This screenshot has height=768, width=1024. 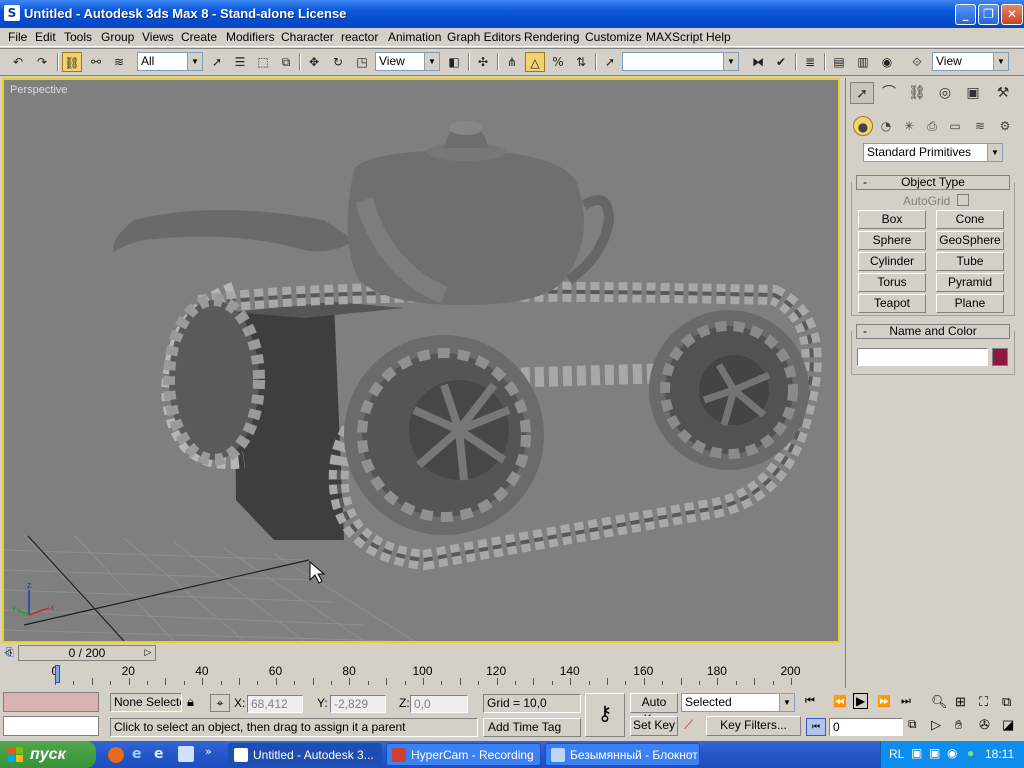 I want to click on y-coord-field: -2,829, so click(x=358, y=704).